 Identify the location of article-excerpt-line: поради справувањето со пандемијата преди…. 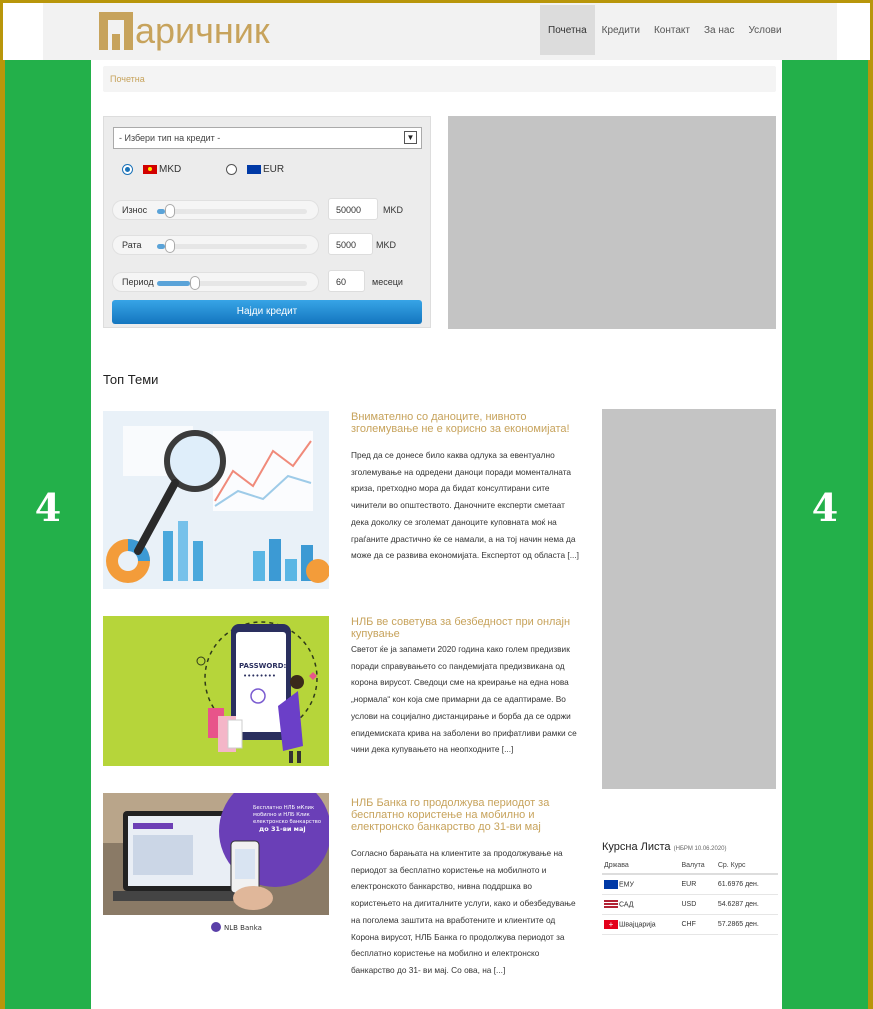
(458, 665).